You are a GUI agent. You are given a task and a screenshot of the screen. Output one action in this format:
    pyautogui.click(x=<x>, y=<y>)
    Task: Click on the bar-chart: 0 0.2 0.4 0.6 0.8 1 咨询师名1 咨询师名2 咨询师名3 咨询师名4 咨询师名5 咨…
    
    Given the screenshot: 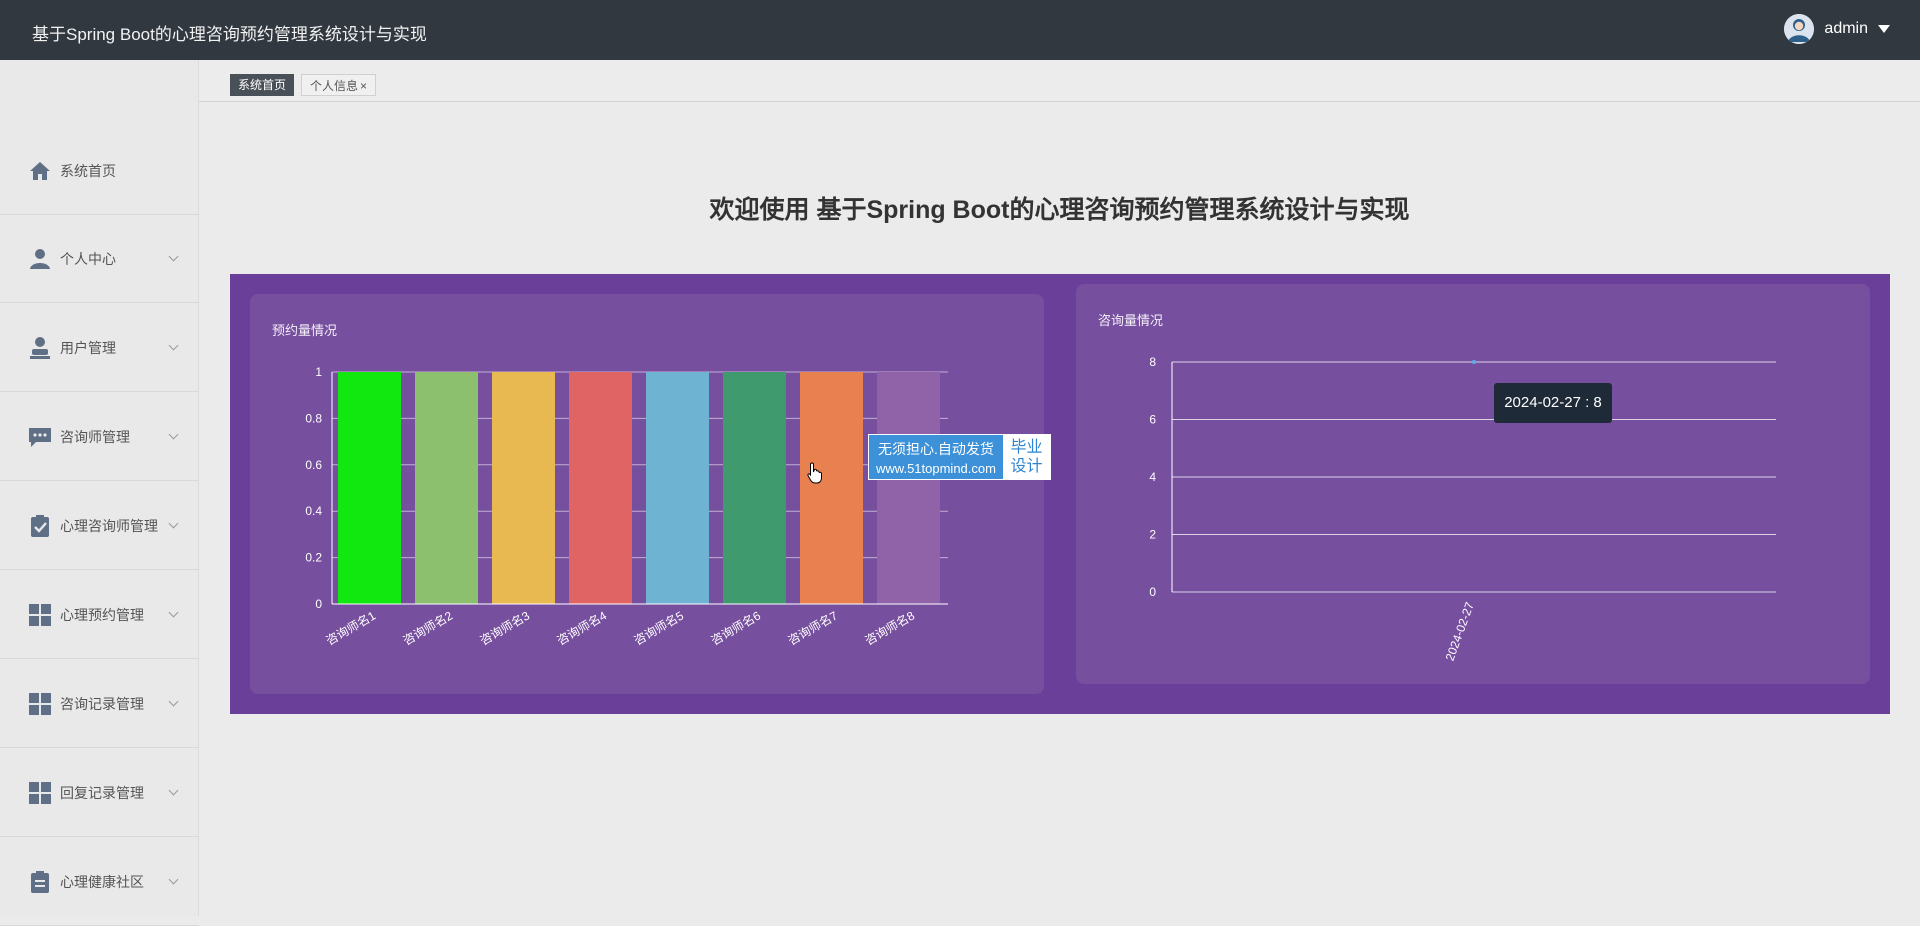 What is the action you would take?
    pyautogui.click(x=626, y=506)
    